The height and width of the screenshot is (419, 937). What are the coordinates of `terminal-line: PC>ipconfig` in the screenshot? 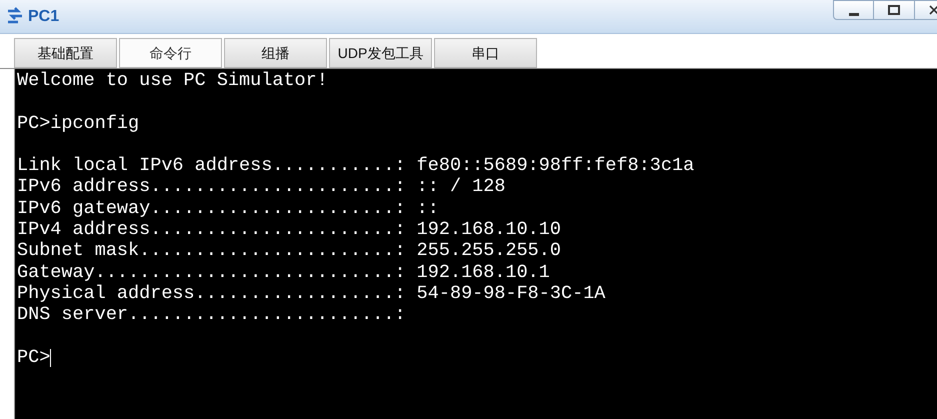 It's located at (78, 123).